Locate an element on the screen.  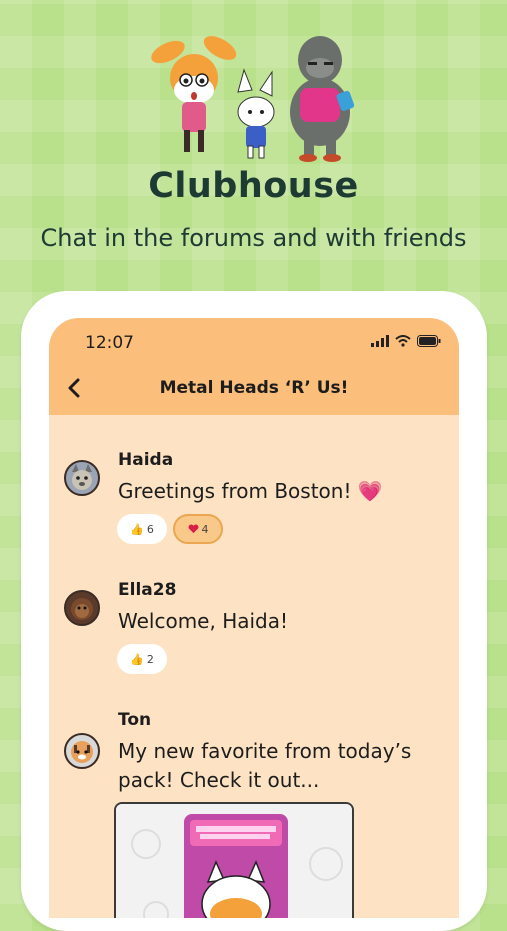
reaction-thumbs-up: 👍 2 is located at coordinates (142, 659).